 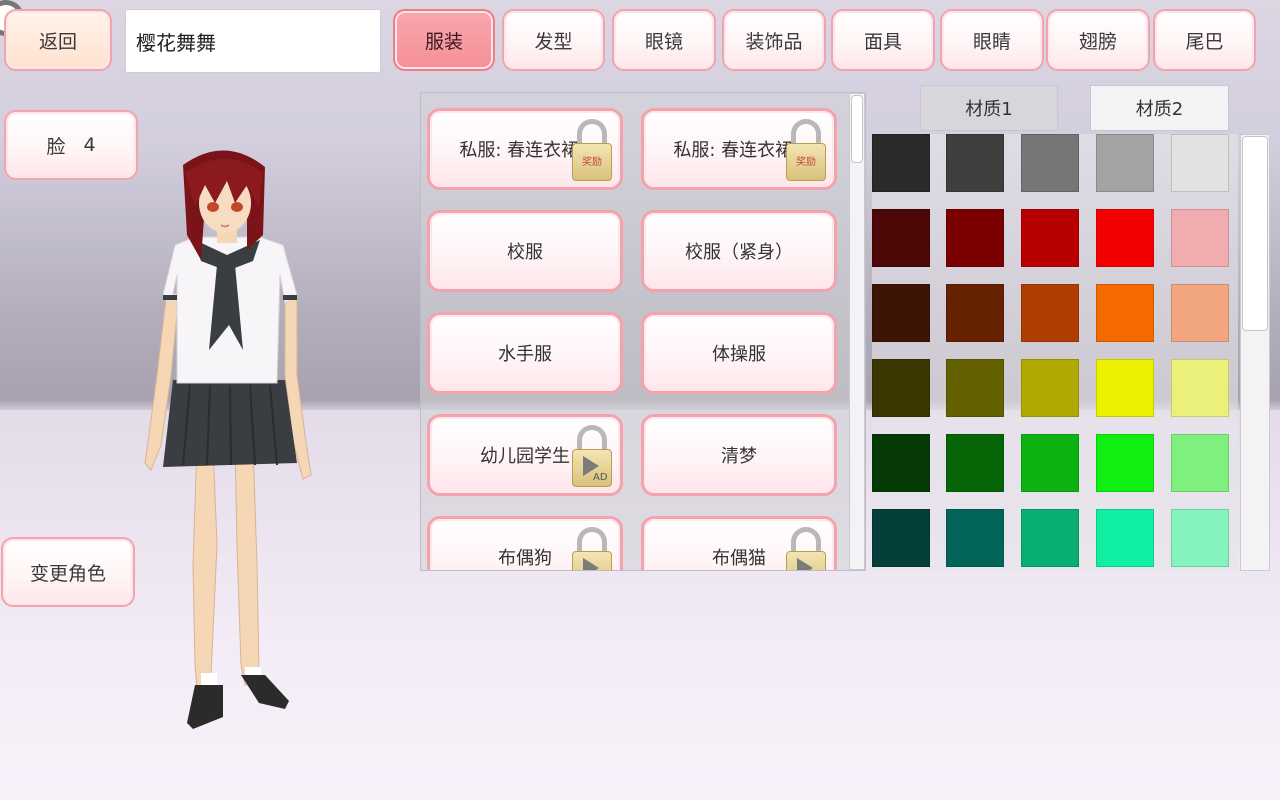 What do you see at coordinates (525, 558) in the screenshot?
I see `clothing-item-label: 布偶狗` at bounding box center [525, 558].